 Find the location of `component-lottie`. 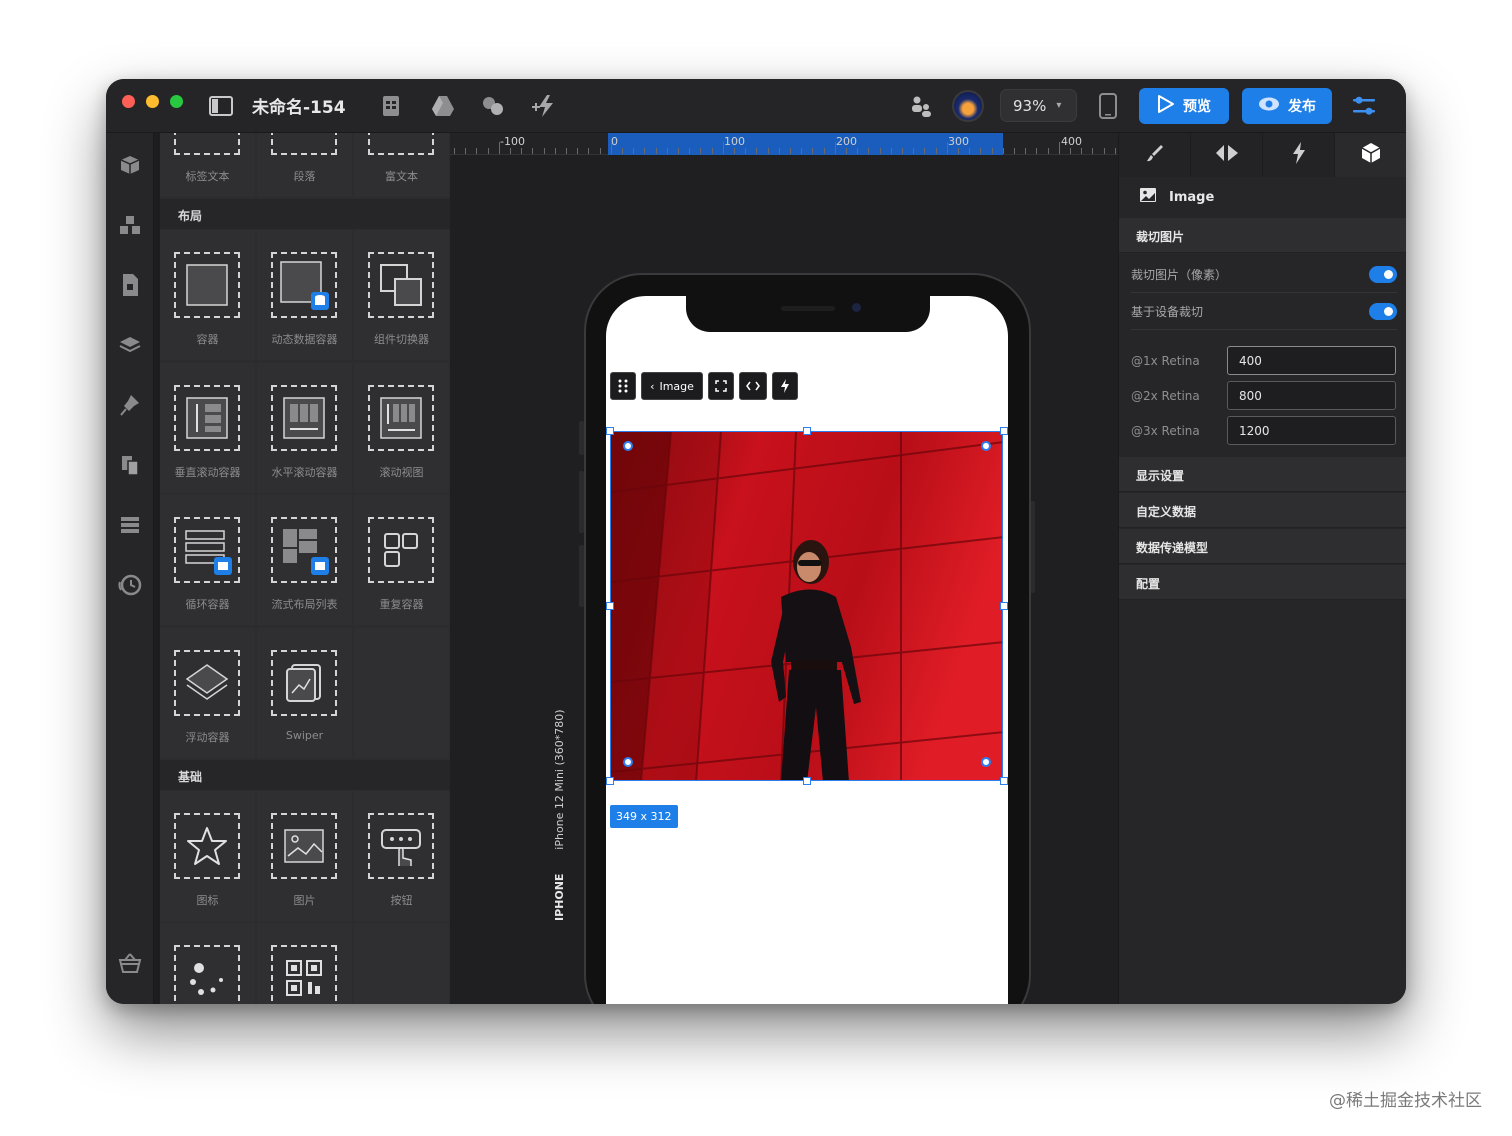

component-lottie is located at coordinates (207, 963).